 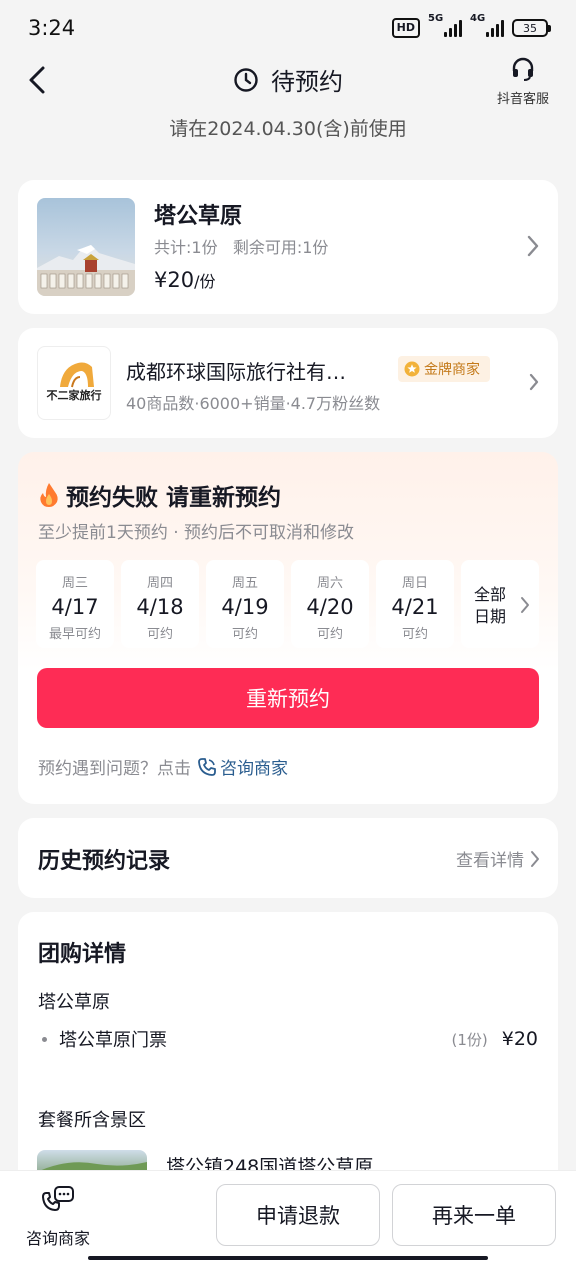 I want to click on detail-item: 塔公草原门票 (1份) ¥20, so click(x=288, y=1039).